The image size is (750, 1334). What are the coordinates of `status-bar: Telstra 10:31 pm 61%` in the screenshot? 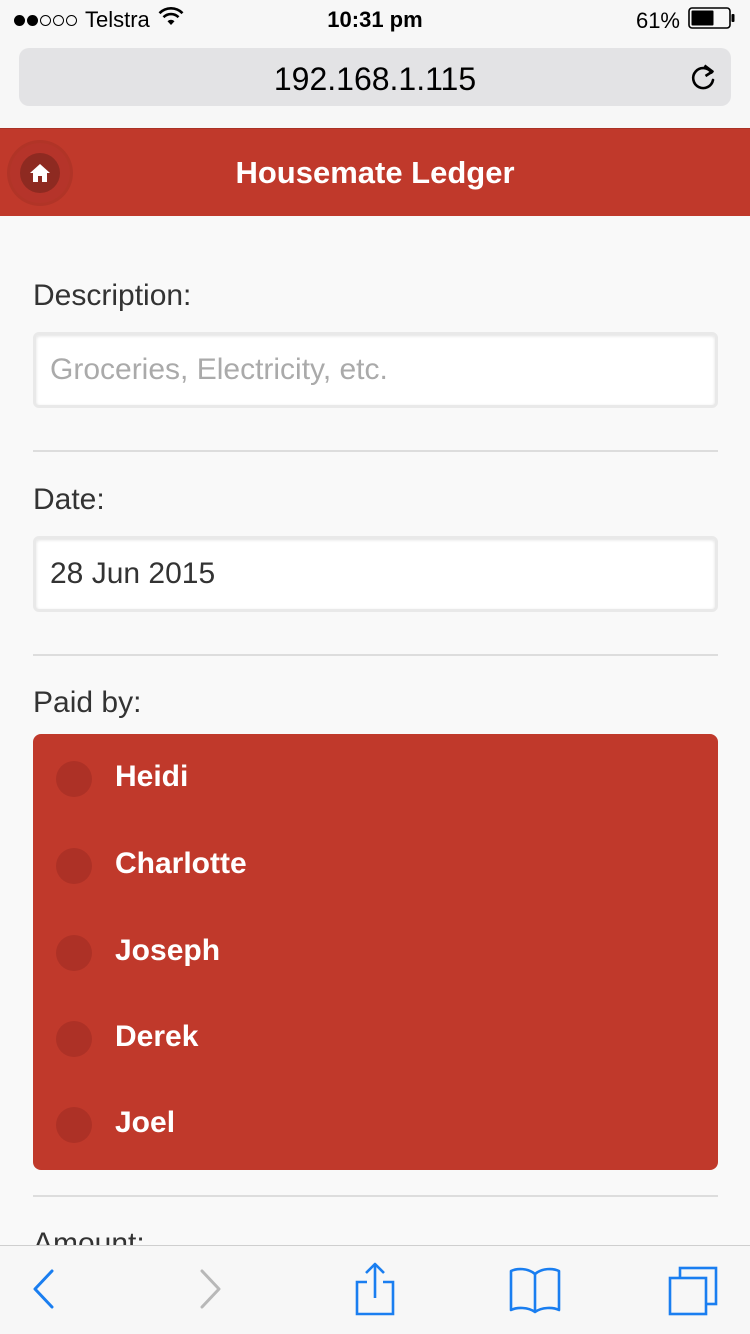 It's located at (375, 20).